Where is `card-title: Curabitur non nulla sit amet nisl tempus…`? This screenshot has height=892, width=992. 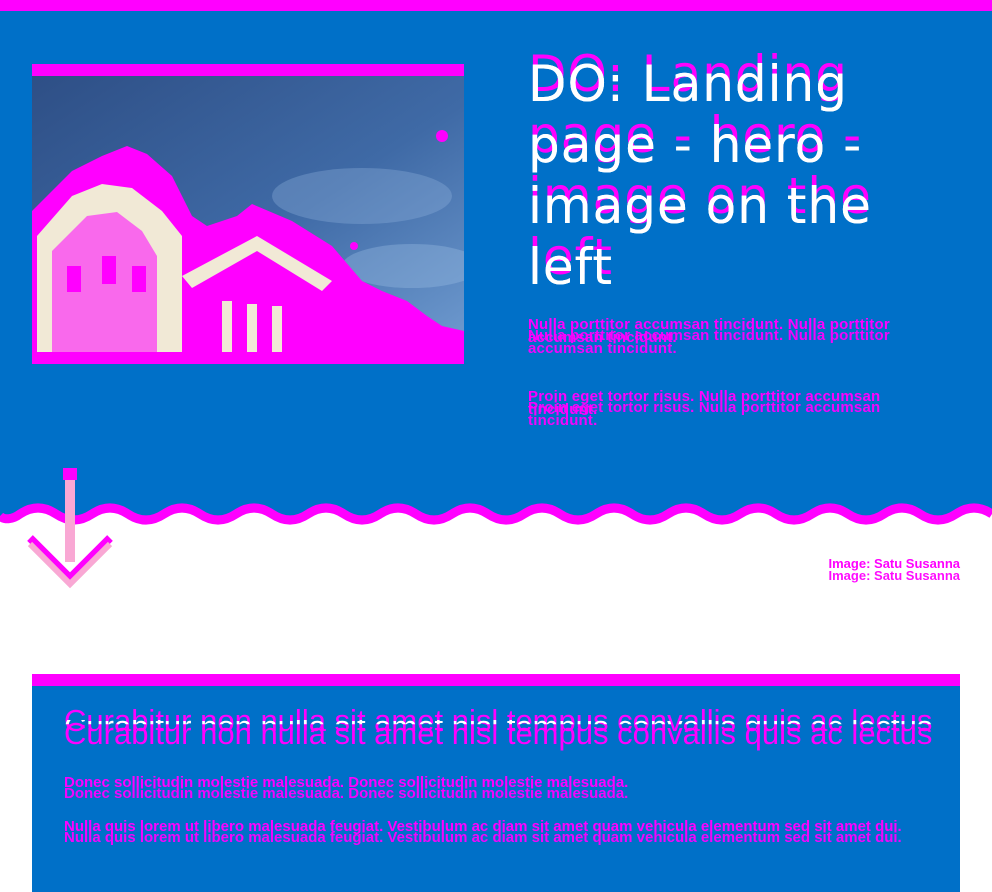
card-title: Curabitur non nulla sit amet nisl tempus… is located at coordinates (499, 727).